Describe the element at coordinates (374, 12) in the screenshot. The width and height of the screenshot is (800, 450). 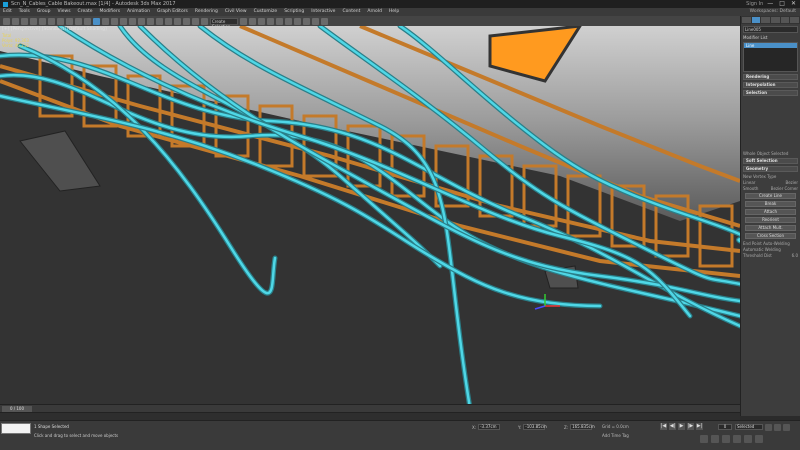
I see `menu-arnold: Arnold` at that location.